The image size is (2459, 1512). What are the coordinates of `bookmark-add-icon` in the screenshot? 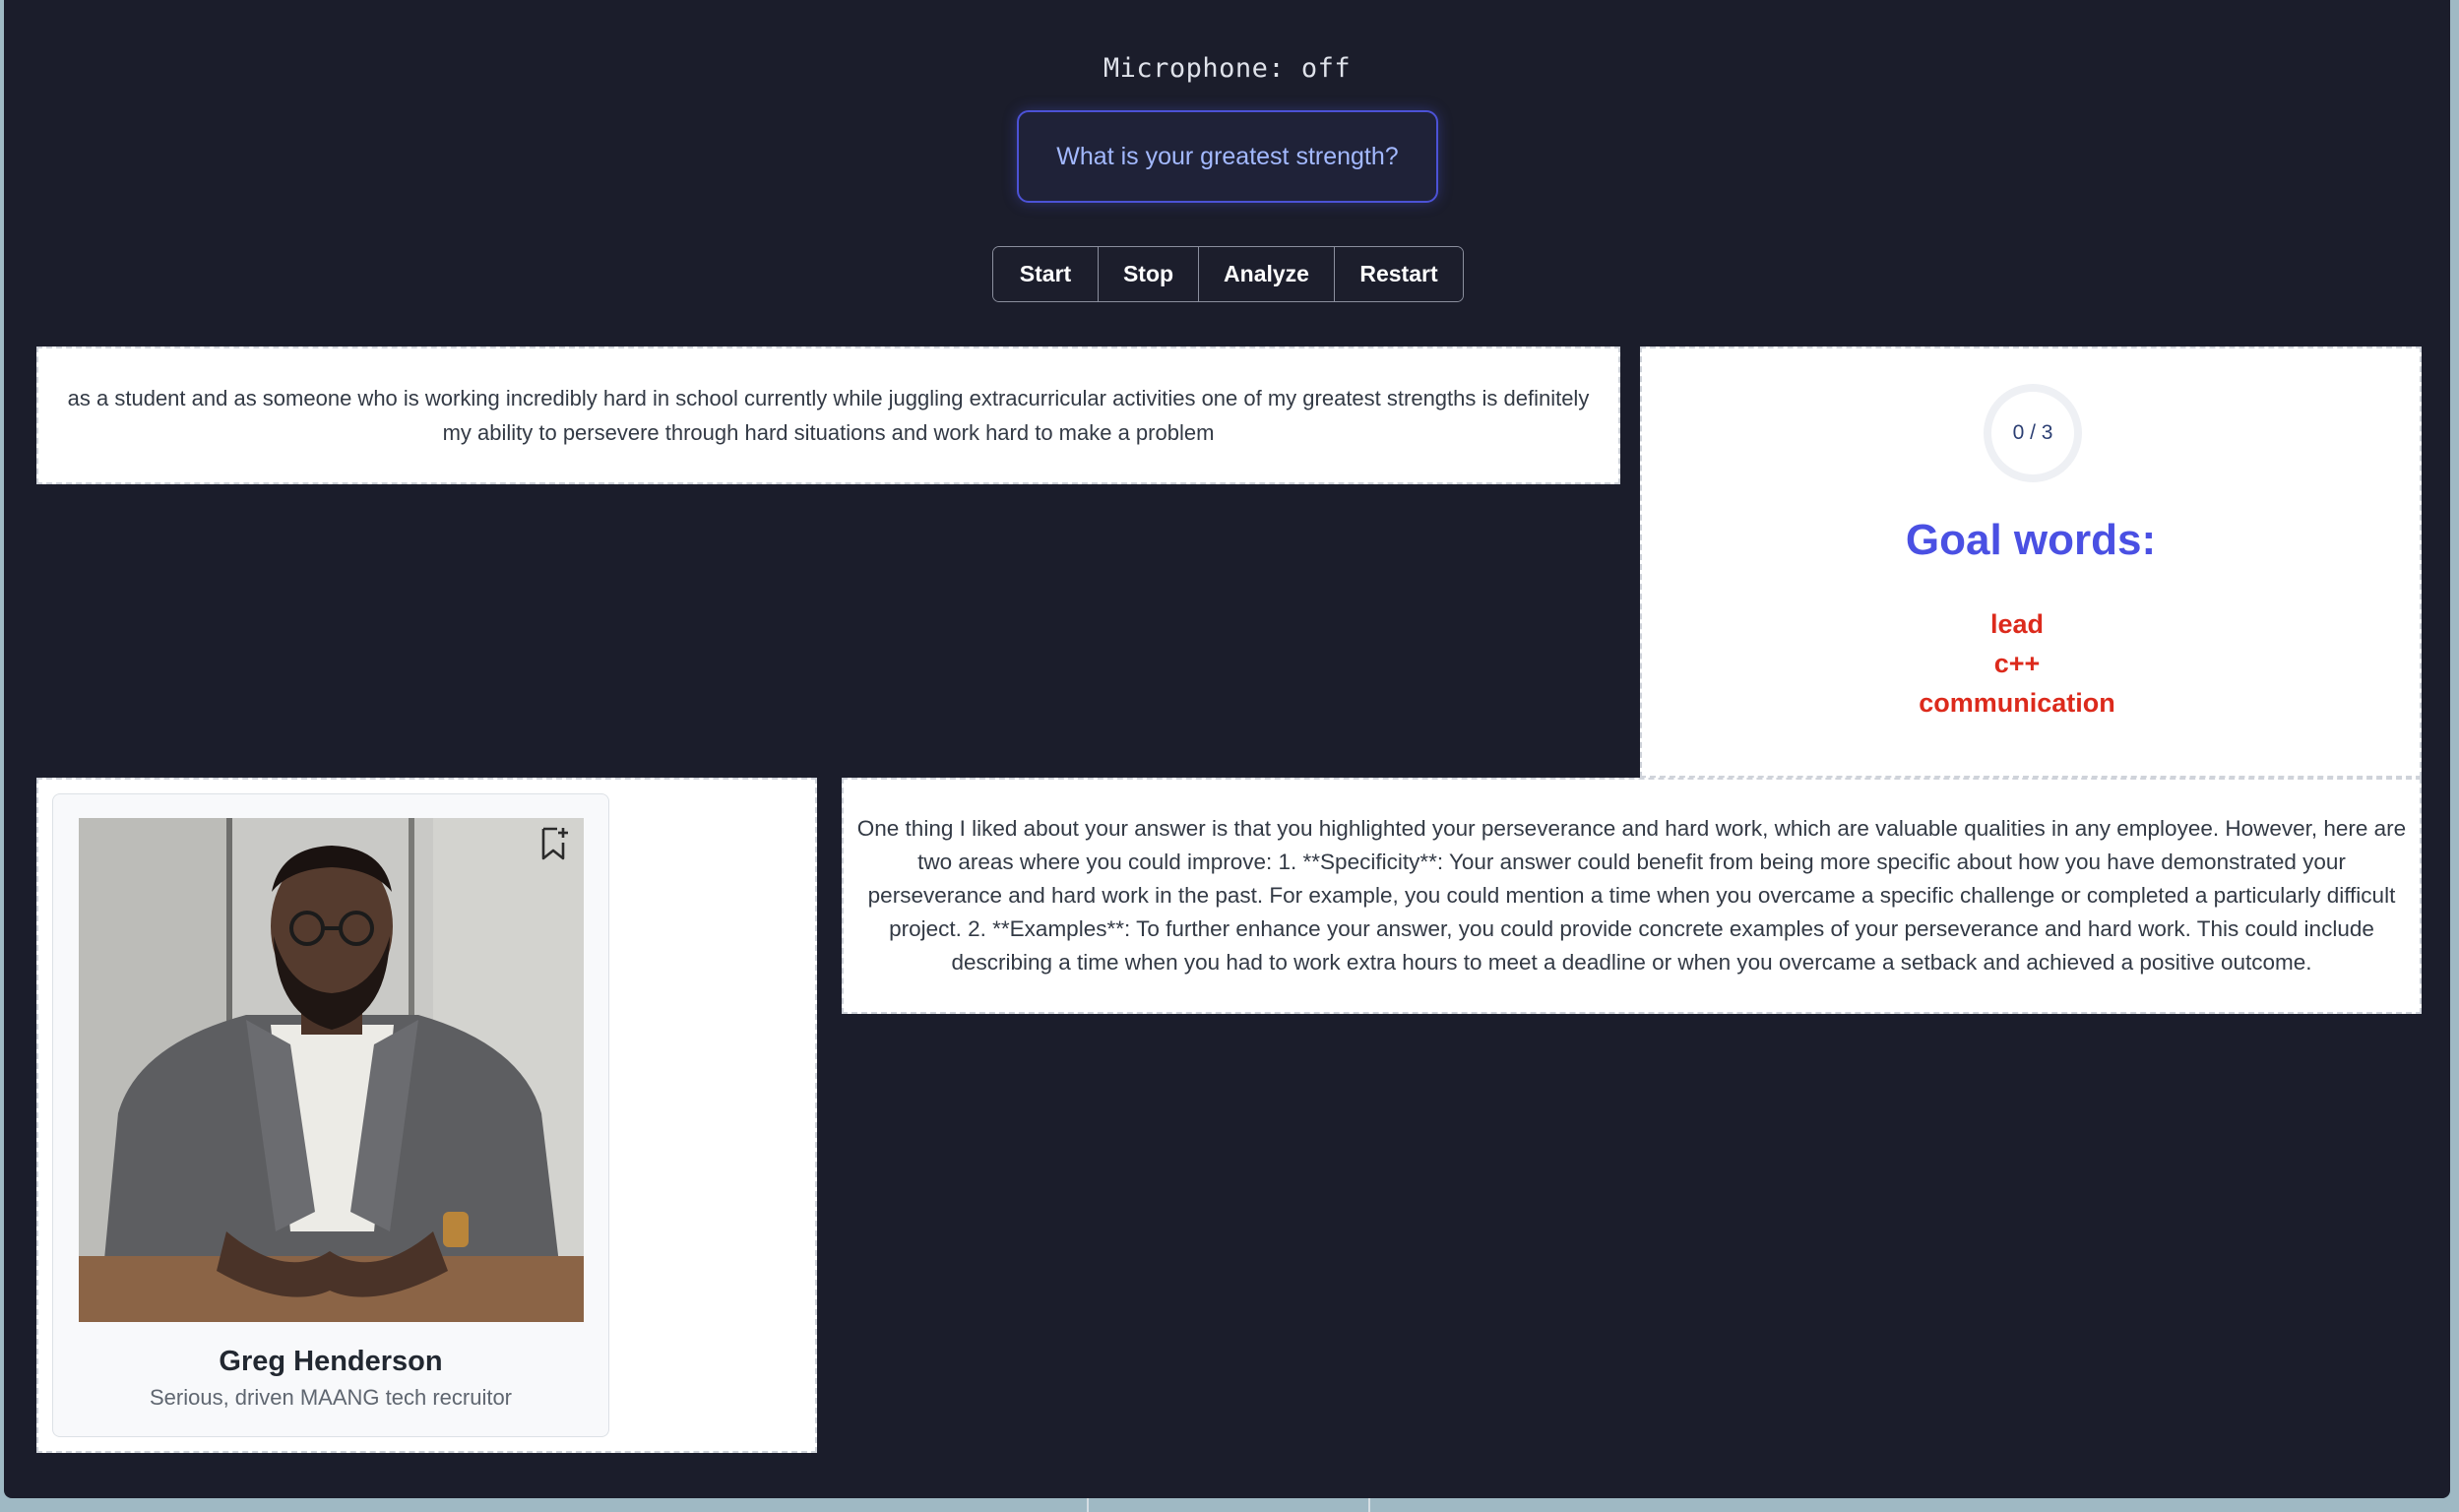 It's located at (554, 843).